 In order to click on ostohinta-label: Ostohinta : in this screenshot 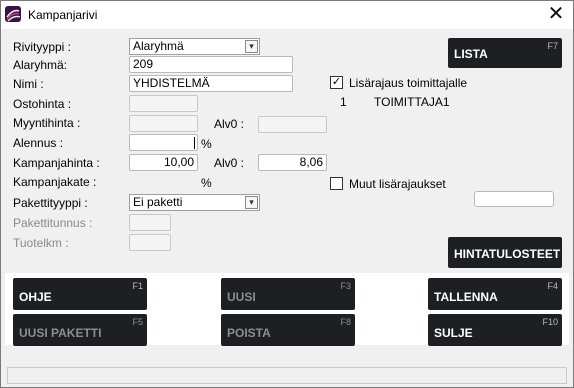, I will do `click(42, 104)`.